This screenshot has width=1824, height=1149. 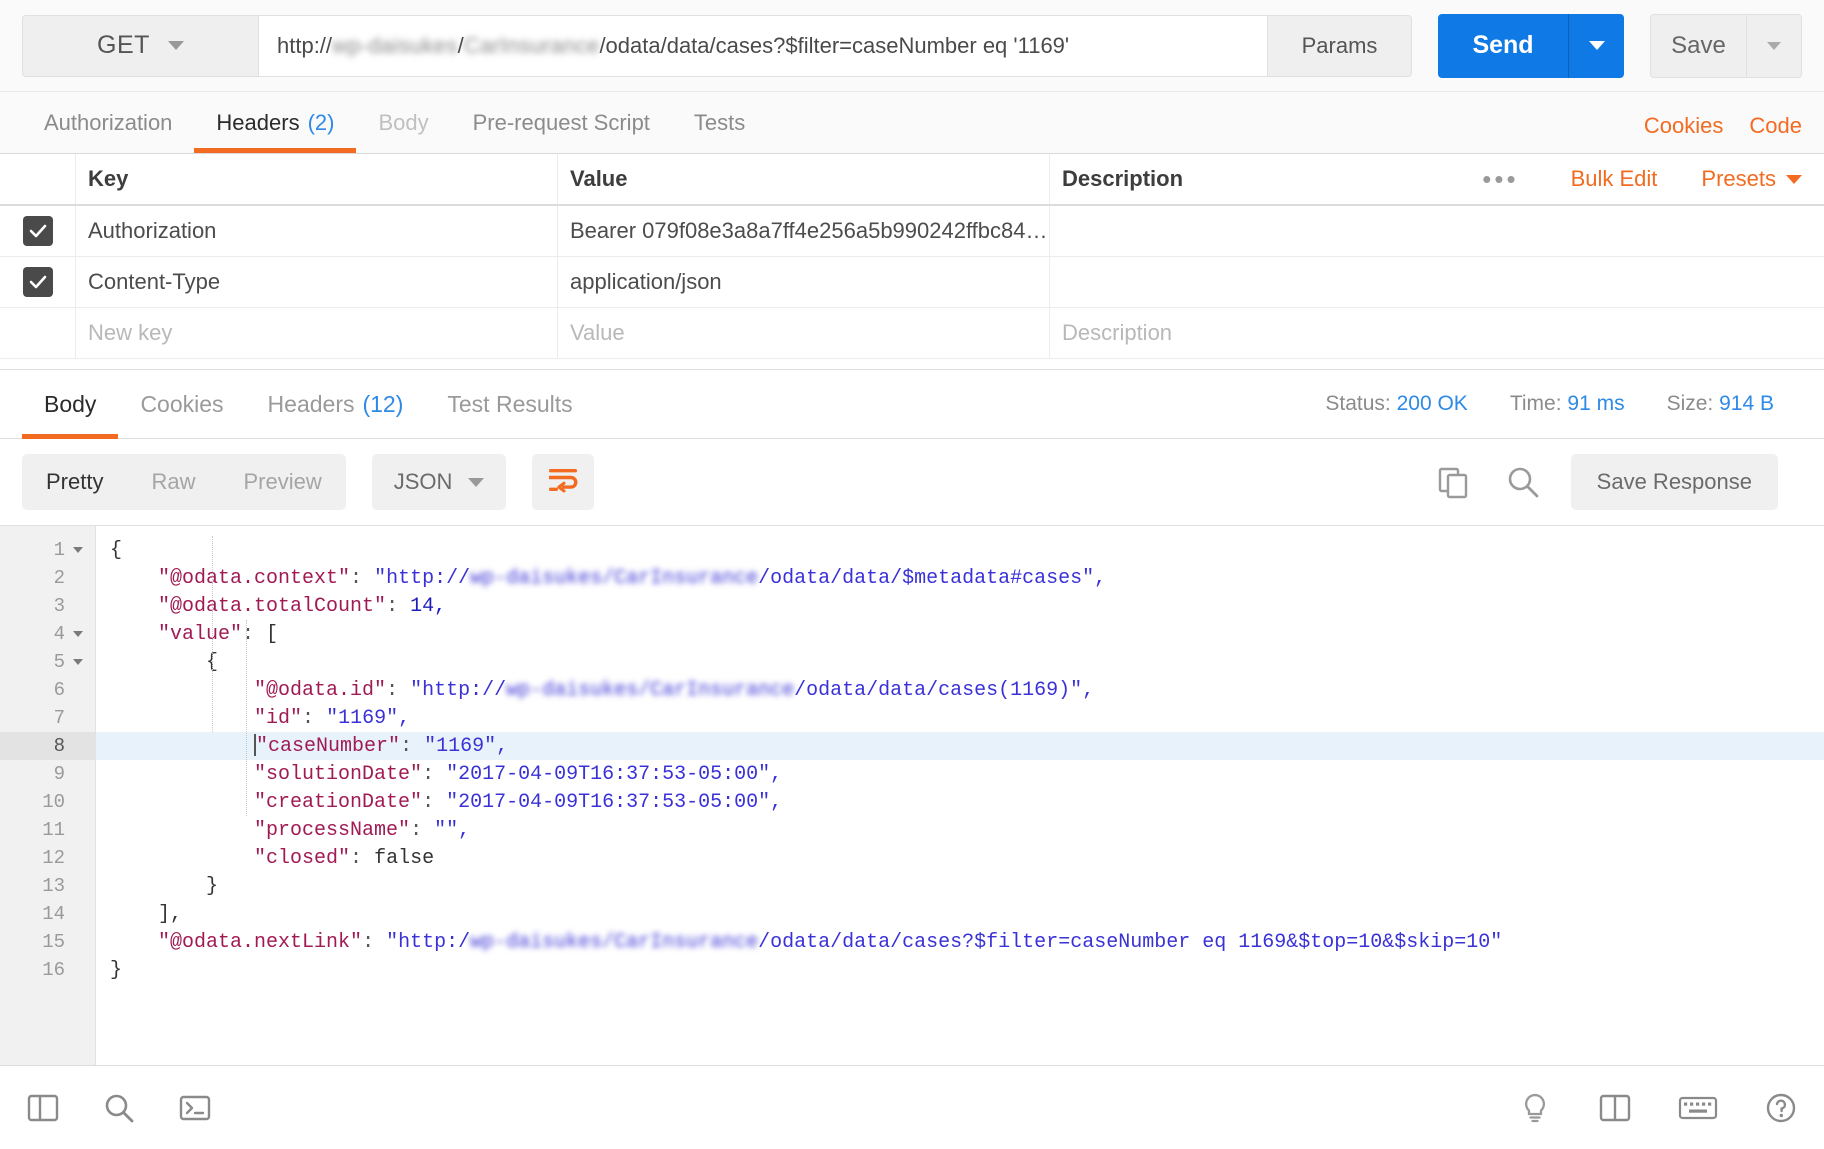 I want to click on status-value: 200 OK, so click(x=1432, y=403).